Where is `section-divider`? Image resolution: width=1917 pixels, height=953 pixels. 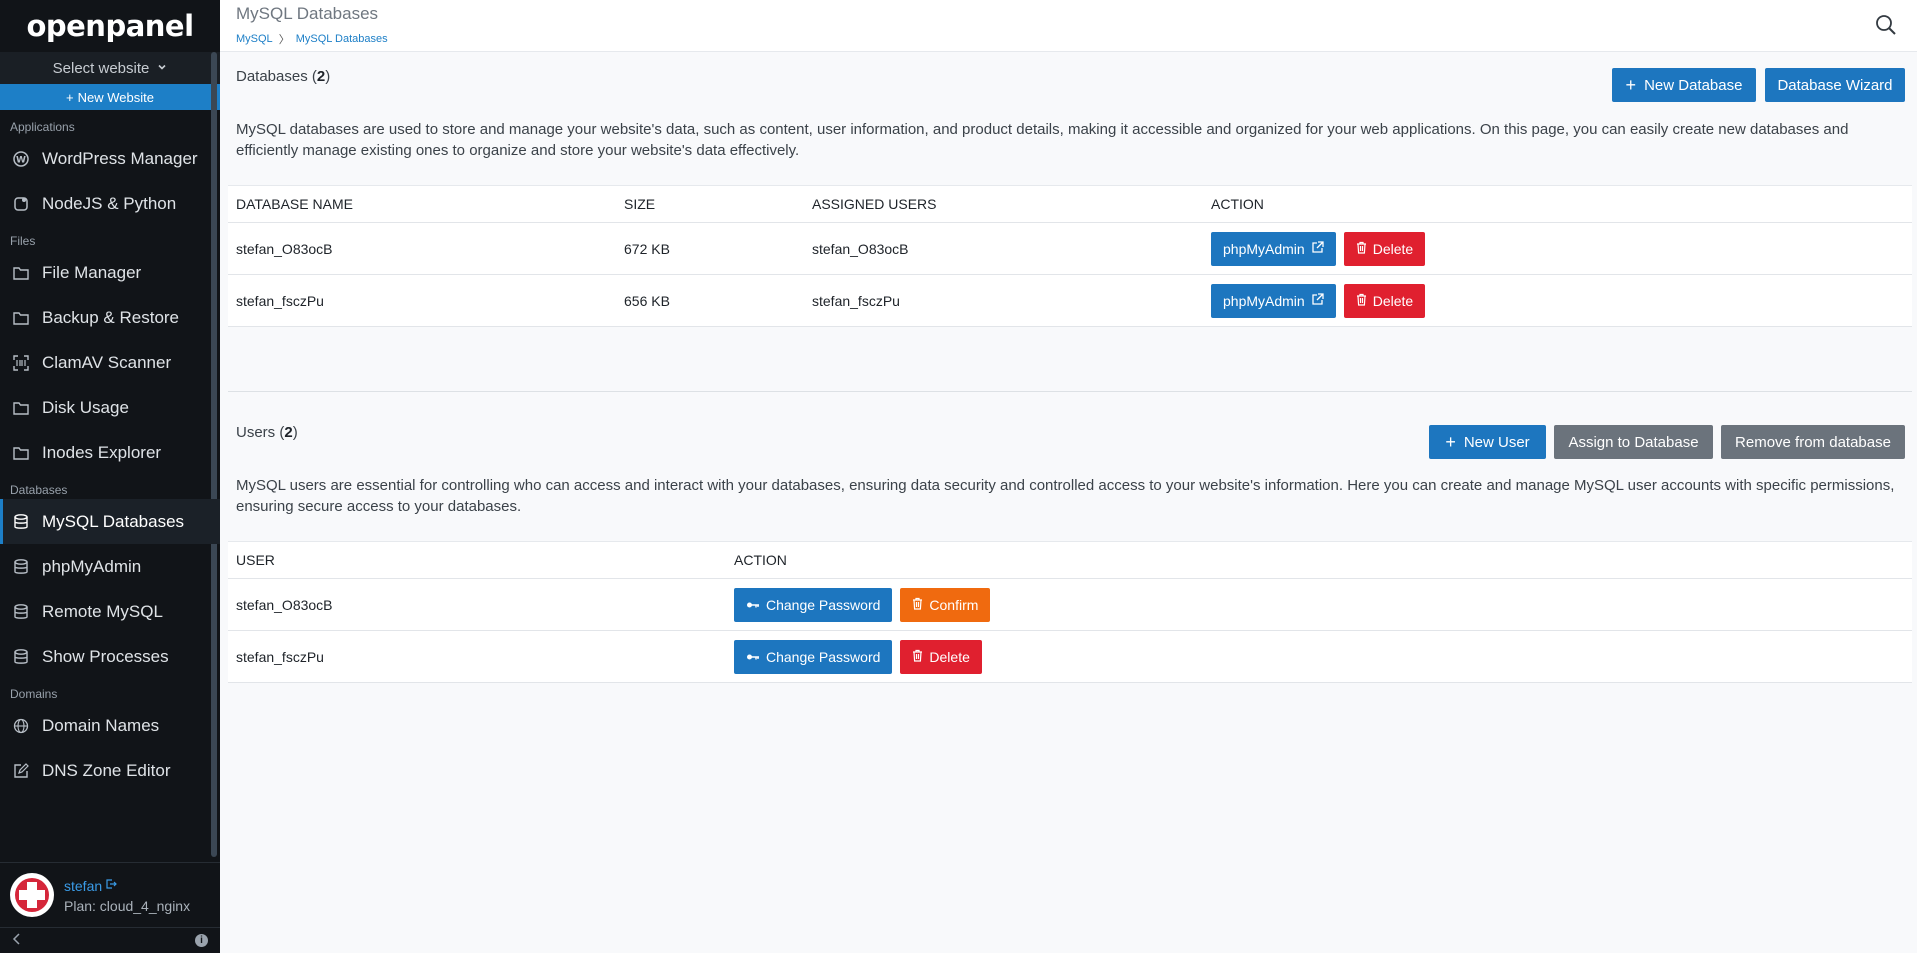
section-divider is located at coordinates (1070, 391).